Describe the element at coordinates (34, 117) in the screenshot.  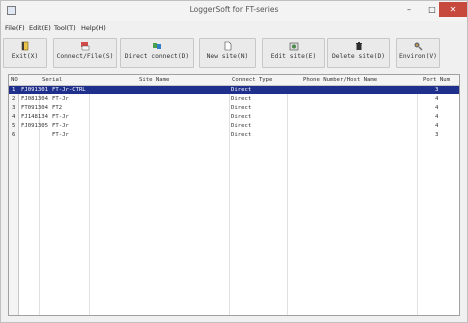
I see `cell-serial: FJ148134` at that location.